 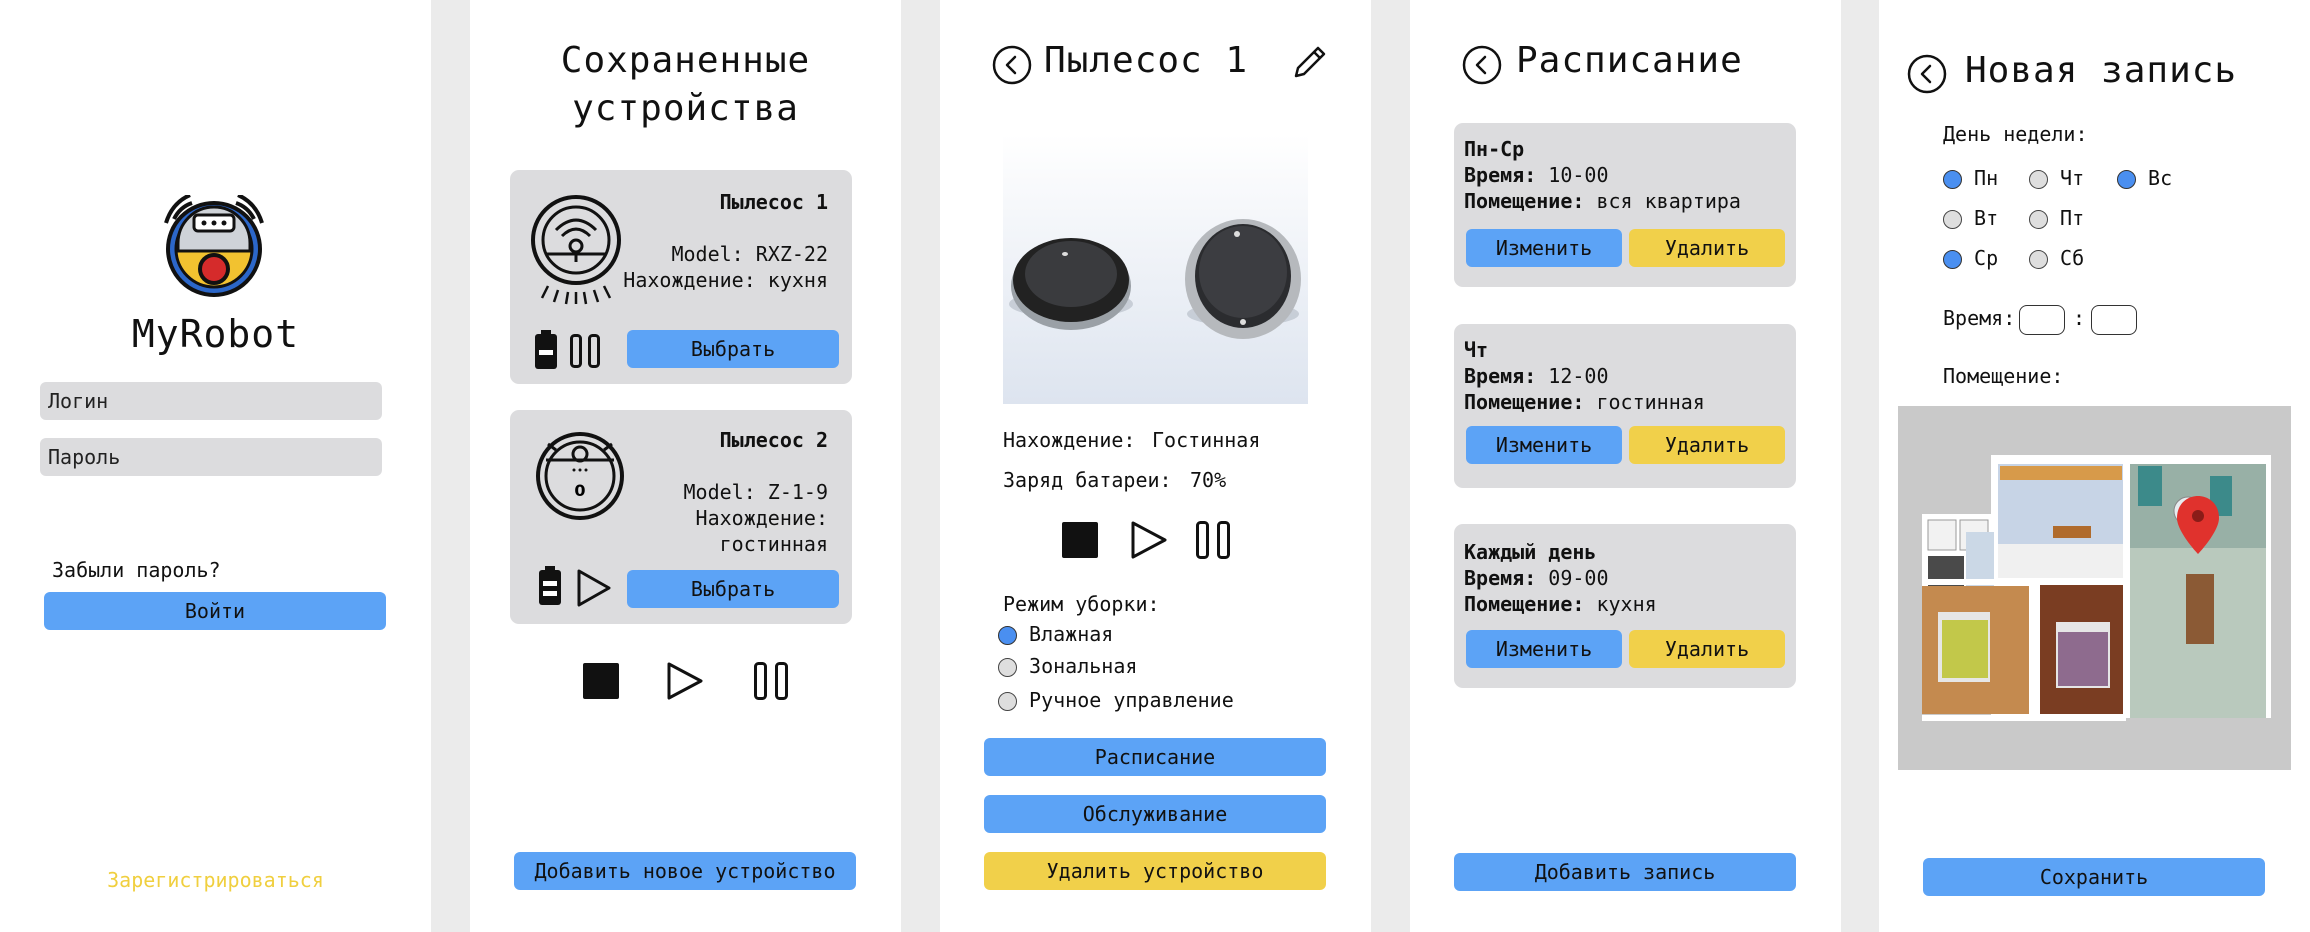 I want to click on robot-vacuum-icon: 0, so click(x=580, y=476).